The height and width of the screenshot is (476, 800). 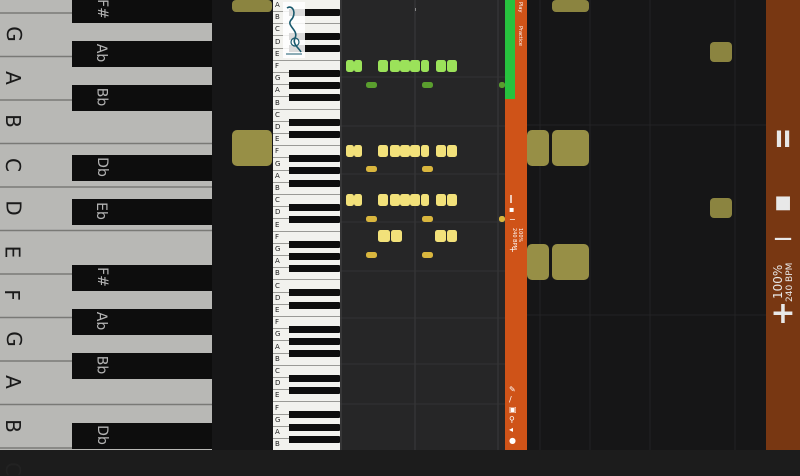 I want to click on key-label: B, so click(x=277, y=273).